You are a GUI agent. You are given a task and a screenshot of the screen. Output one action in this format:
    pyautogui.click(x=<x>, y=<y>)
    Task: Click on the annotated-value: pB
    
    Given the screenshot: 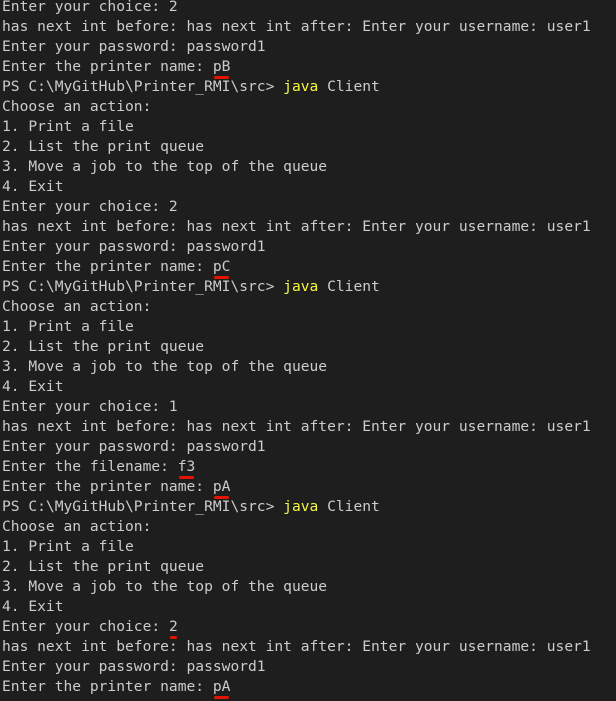 What is the action you would take?
    pyautogui.click(x=221, y=68)
    